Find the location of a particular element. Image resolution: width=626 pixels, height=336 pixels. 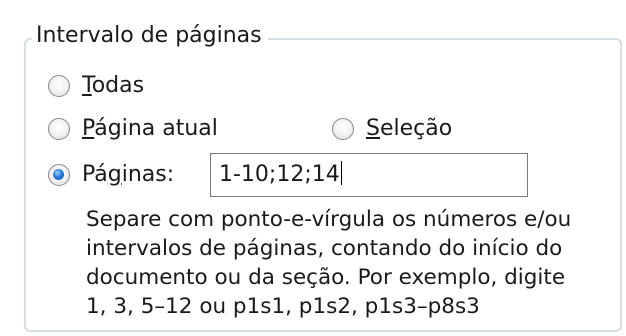

page-range-group-title: Intervalo de páginas is located at coordinates (150, 36).